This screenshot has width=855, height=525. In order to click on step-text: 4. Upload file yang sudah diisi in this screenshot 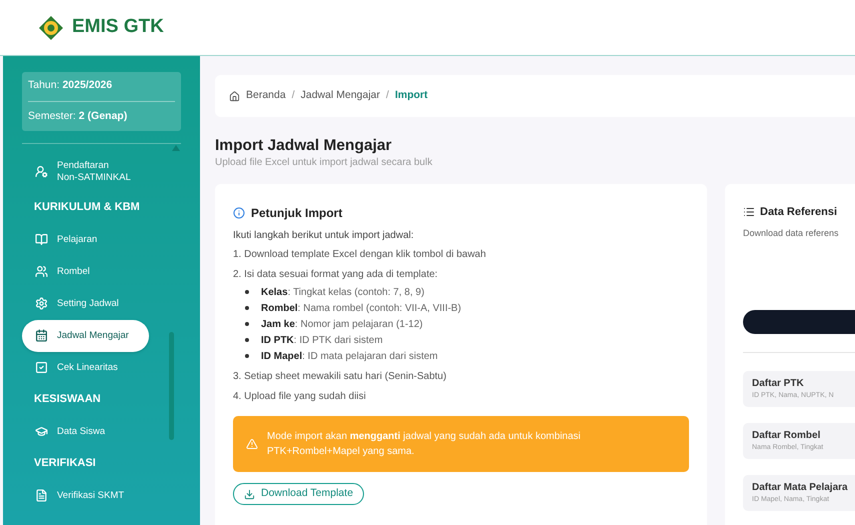, I will do `click(300, 397)`.